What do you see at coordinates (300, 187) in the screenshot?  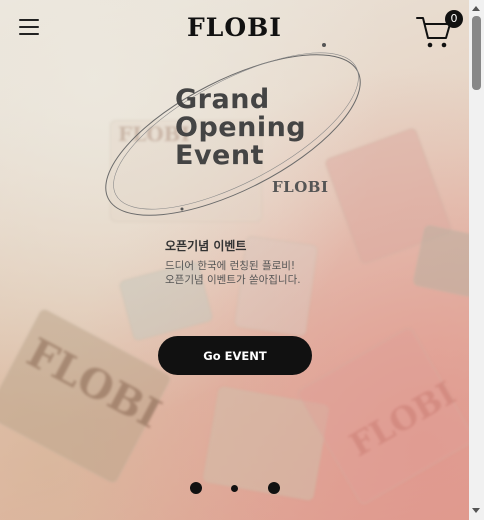 I see `hero-brand-text: FLOBI` at bounding box center [300, 187].